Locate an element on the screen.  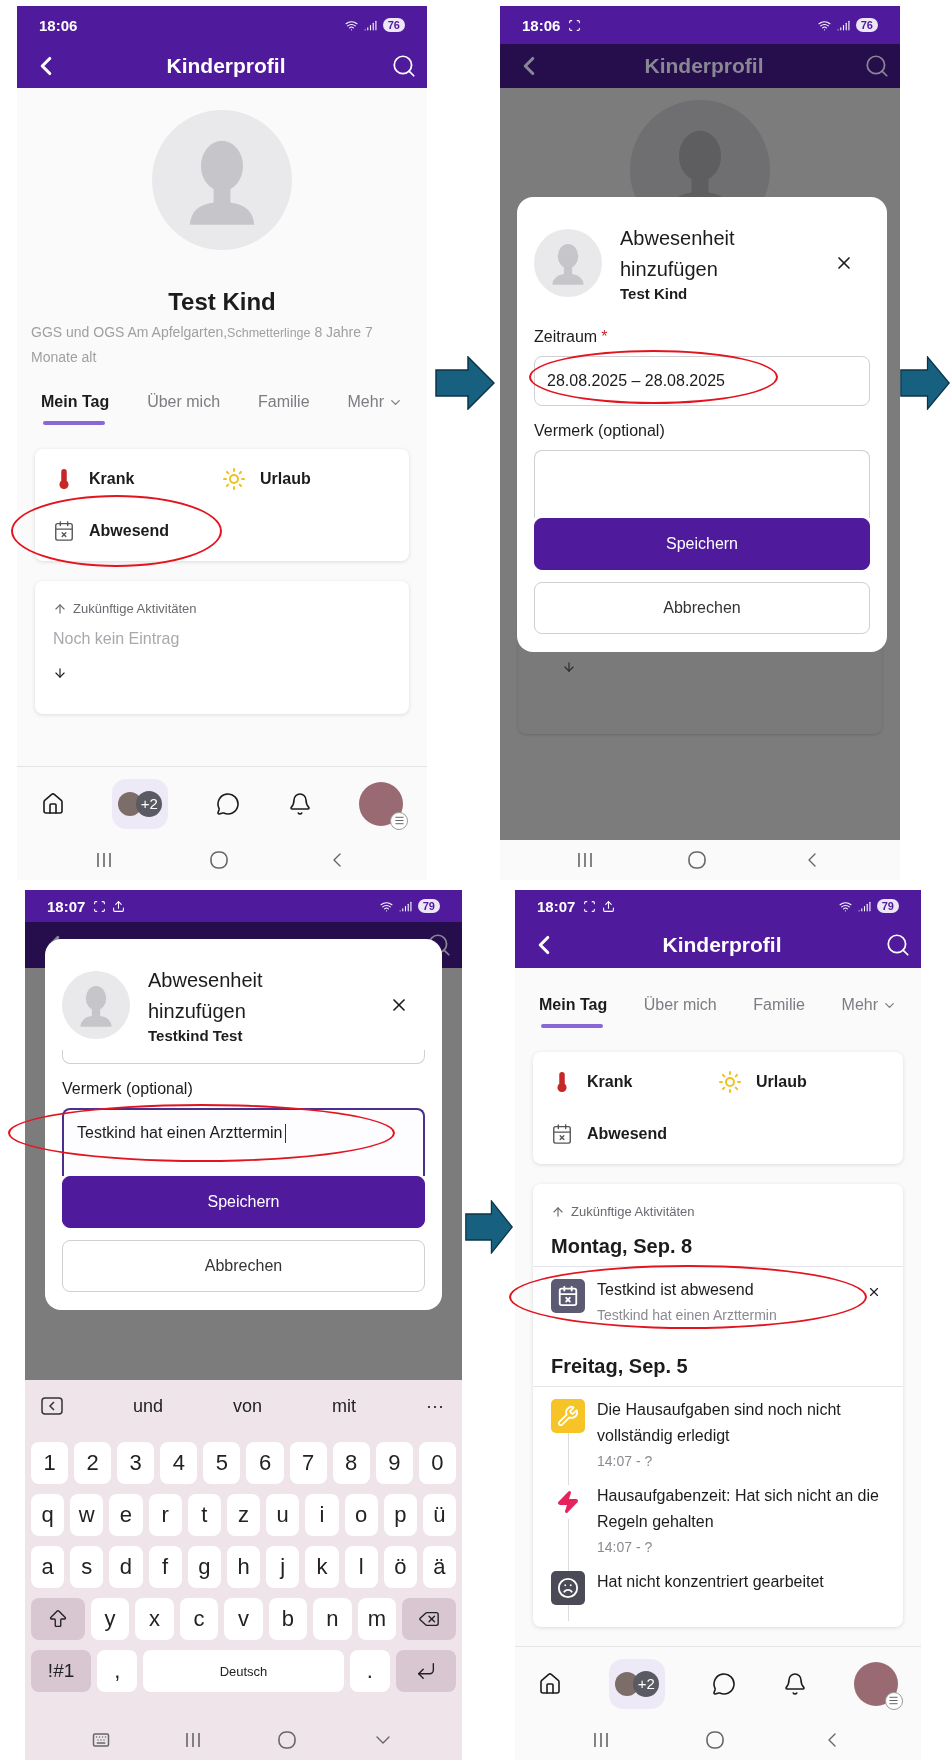
battery-level: 79 is located at coordinates (428, 906).